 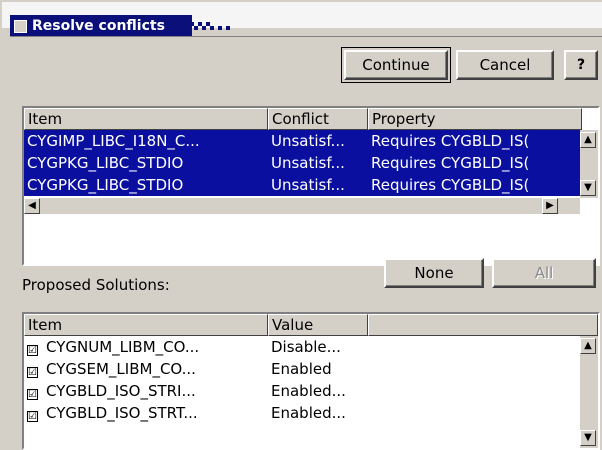 I want to click on column-header-conflict: Conflict, so click(x=318, y=119).